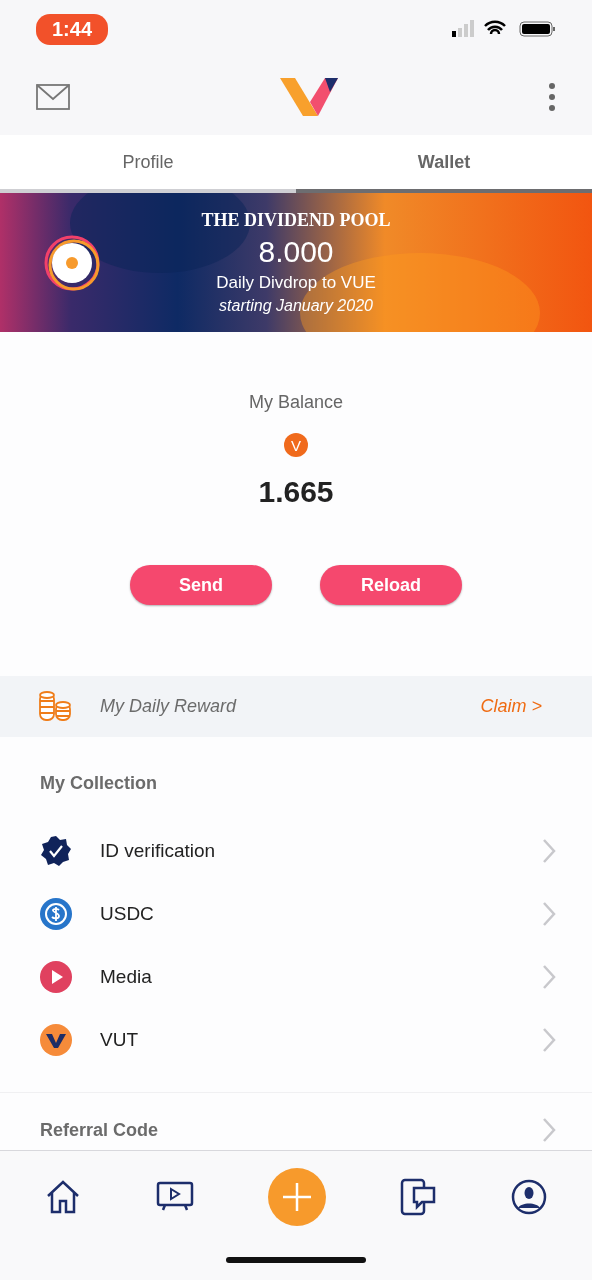 The image size is (592, 1280). Describe the element at coordinates (53, 96) in the screenshot. I see `mail-icon` at that location.